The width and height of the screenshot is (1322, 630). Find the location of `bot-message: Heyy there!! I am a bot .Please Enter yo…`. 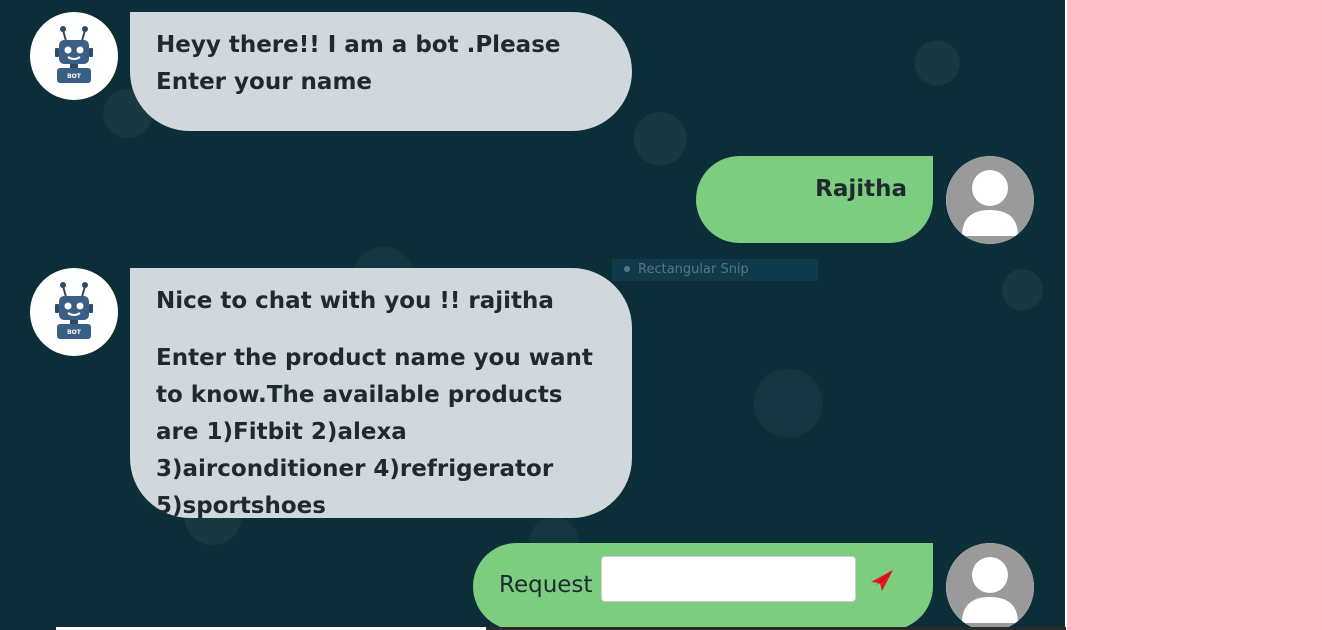

bot-message: Heyy there!! I am a bot .Please Enter yo… is located at coordinates (381, 71).